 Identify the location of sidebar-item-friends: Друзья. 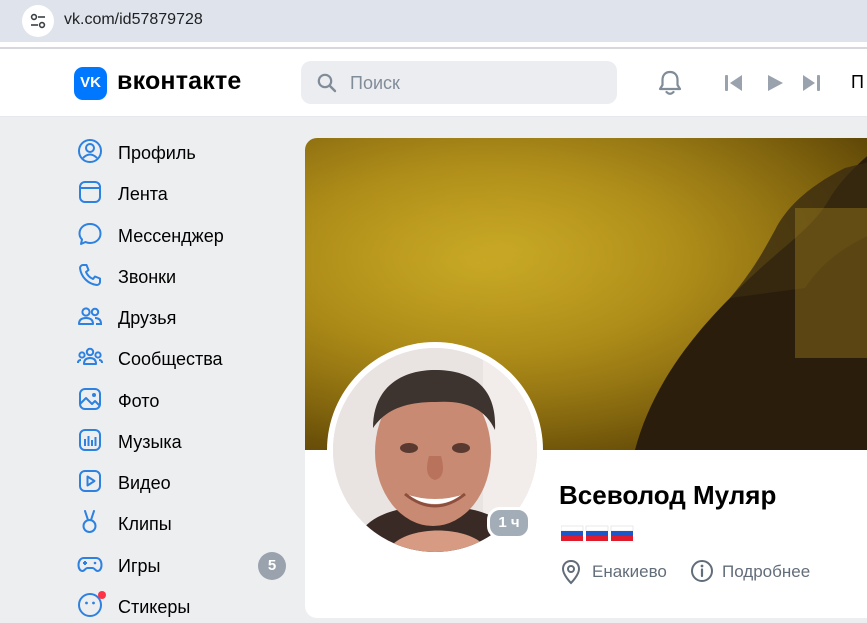
(183, 317).